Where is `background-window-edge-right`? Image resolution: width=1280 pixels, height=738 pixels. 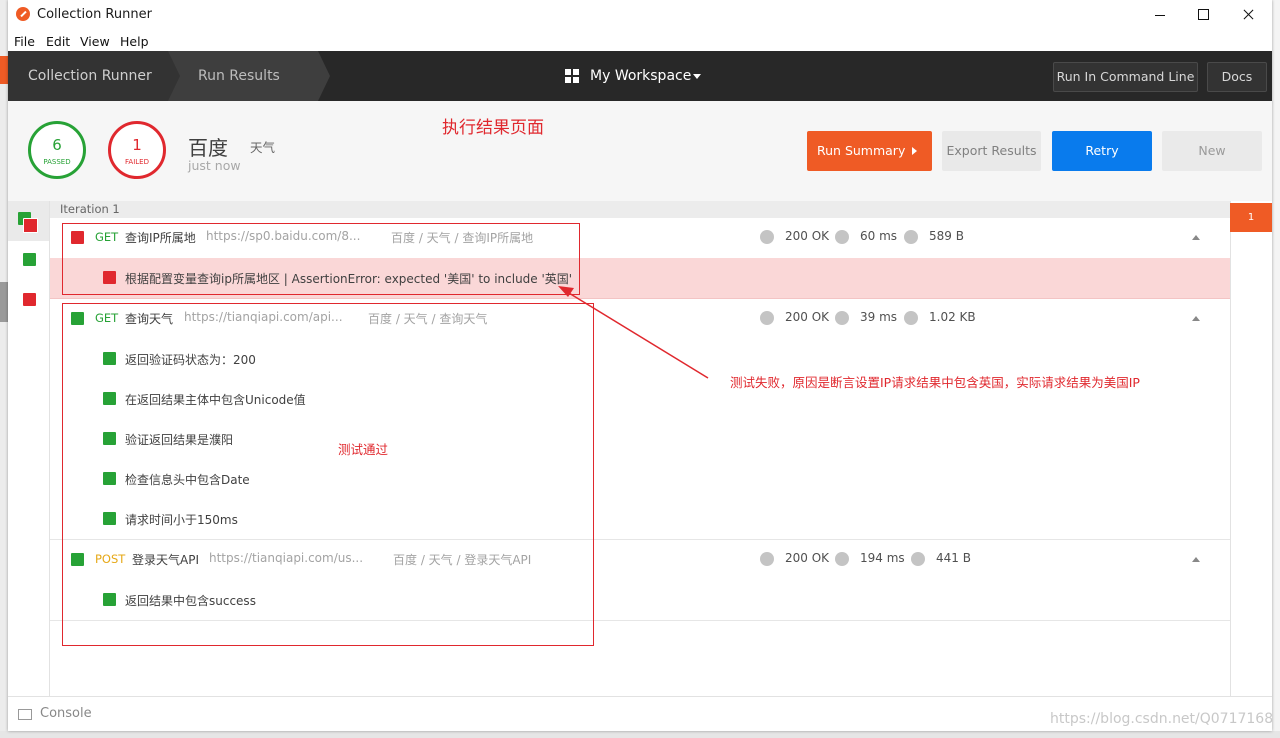
background-window-edge-right is located at coordinates (1276, 369).